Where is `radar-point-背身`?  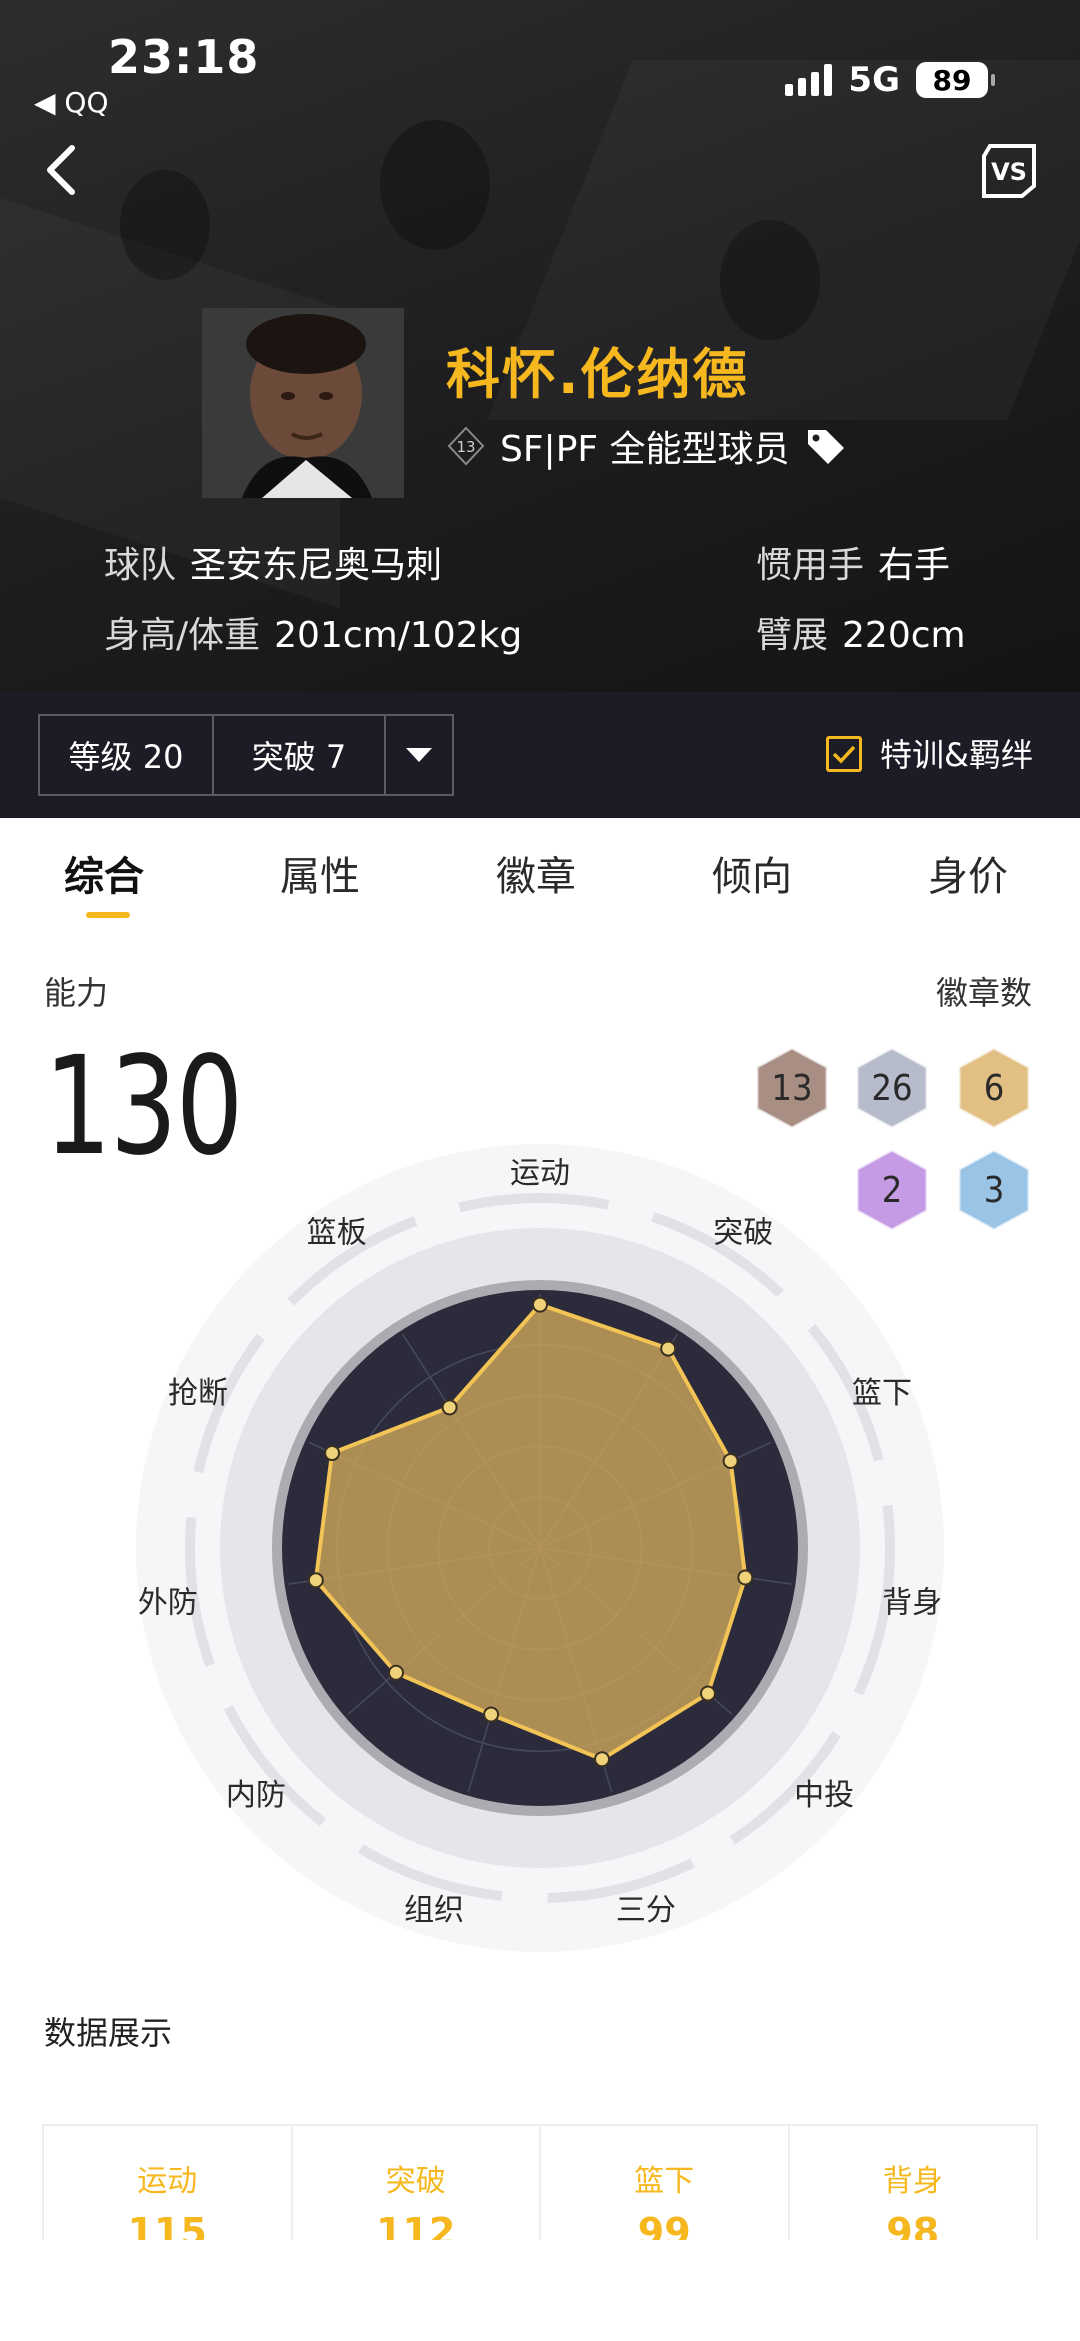 radar-point-背身 is located at coordinates (745, 1577).